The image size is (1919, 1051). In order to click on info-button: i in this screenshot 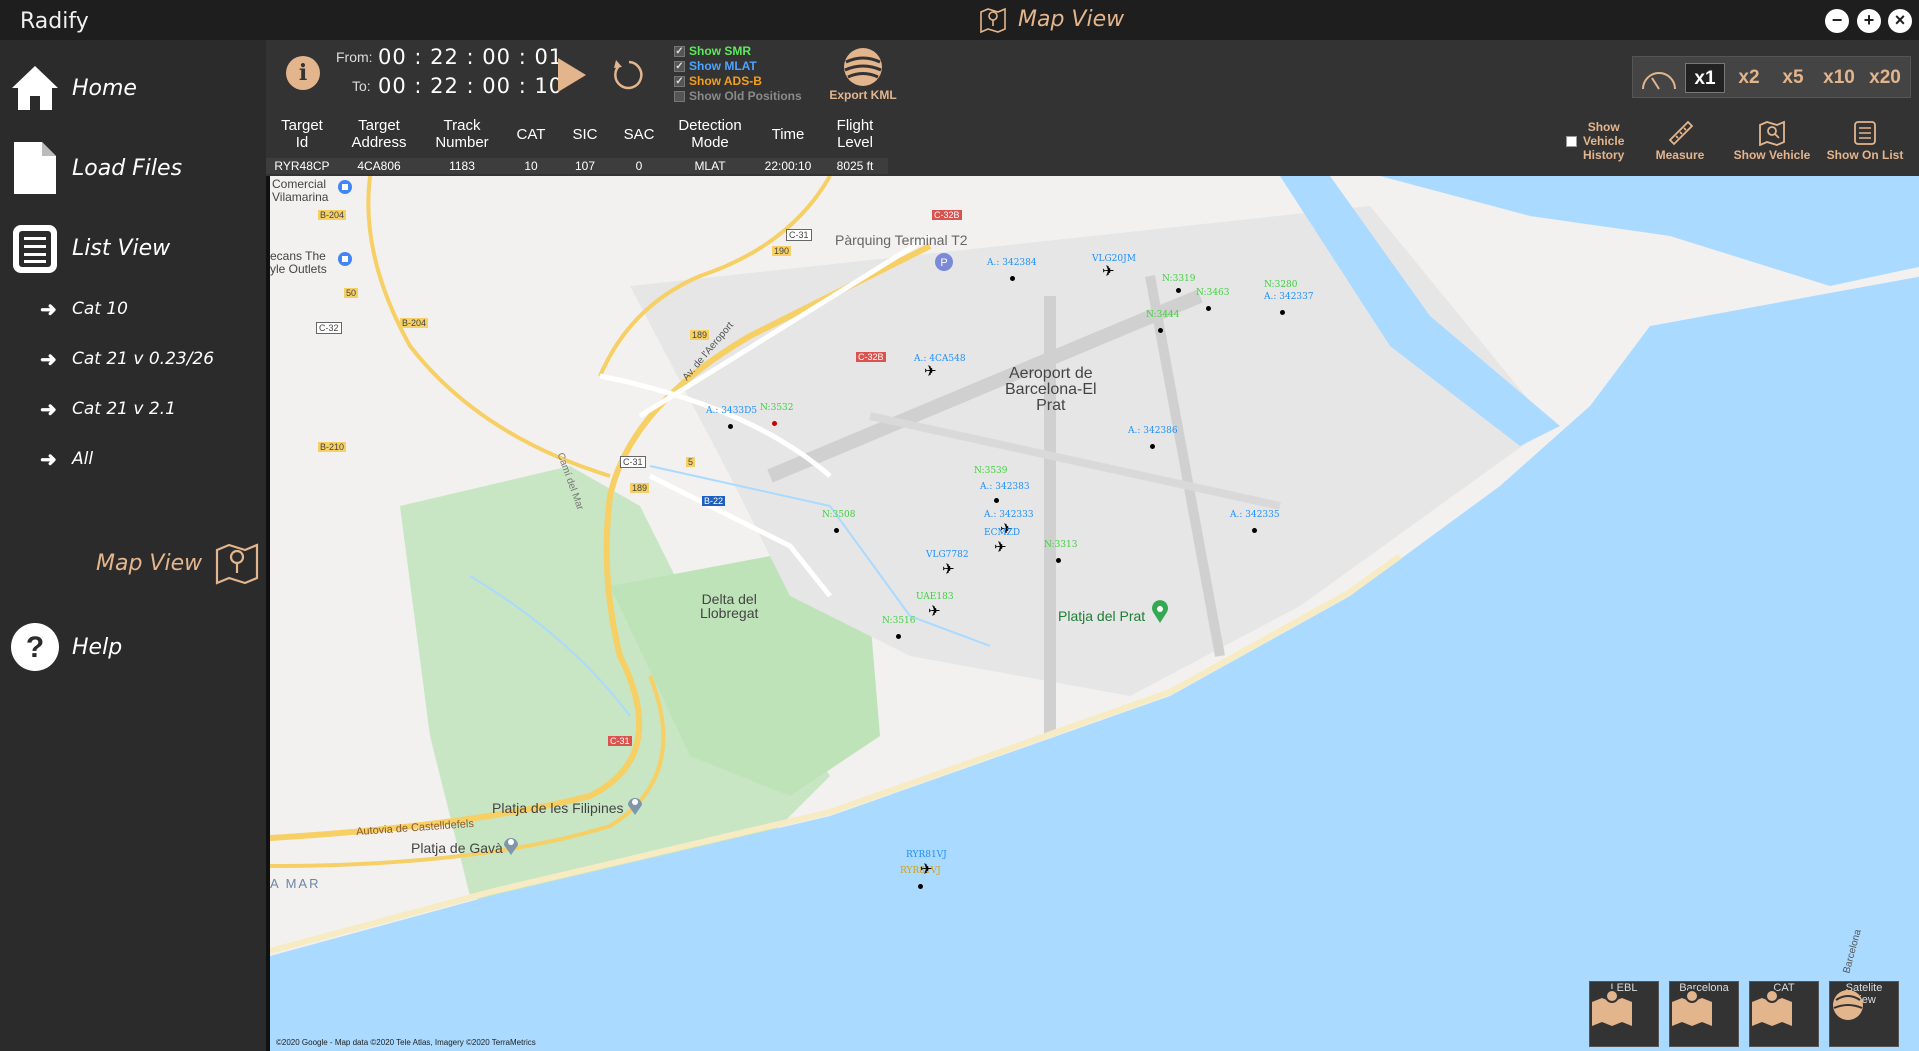, I will do `click(303, 73)`.